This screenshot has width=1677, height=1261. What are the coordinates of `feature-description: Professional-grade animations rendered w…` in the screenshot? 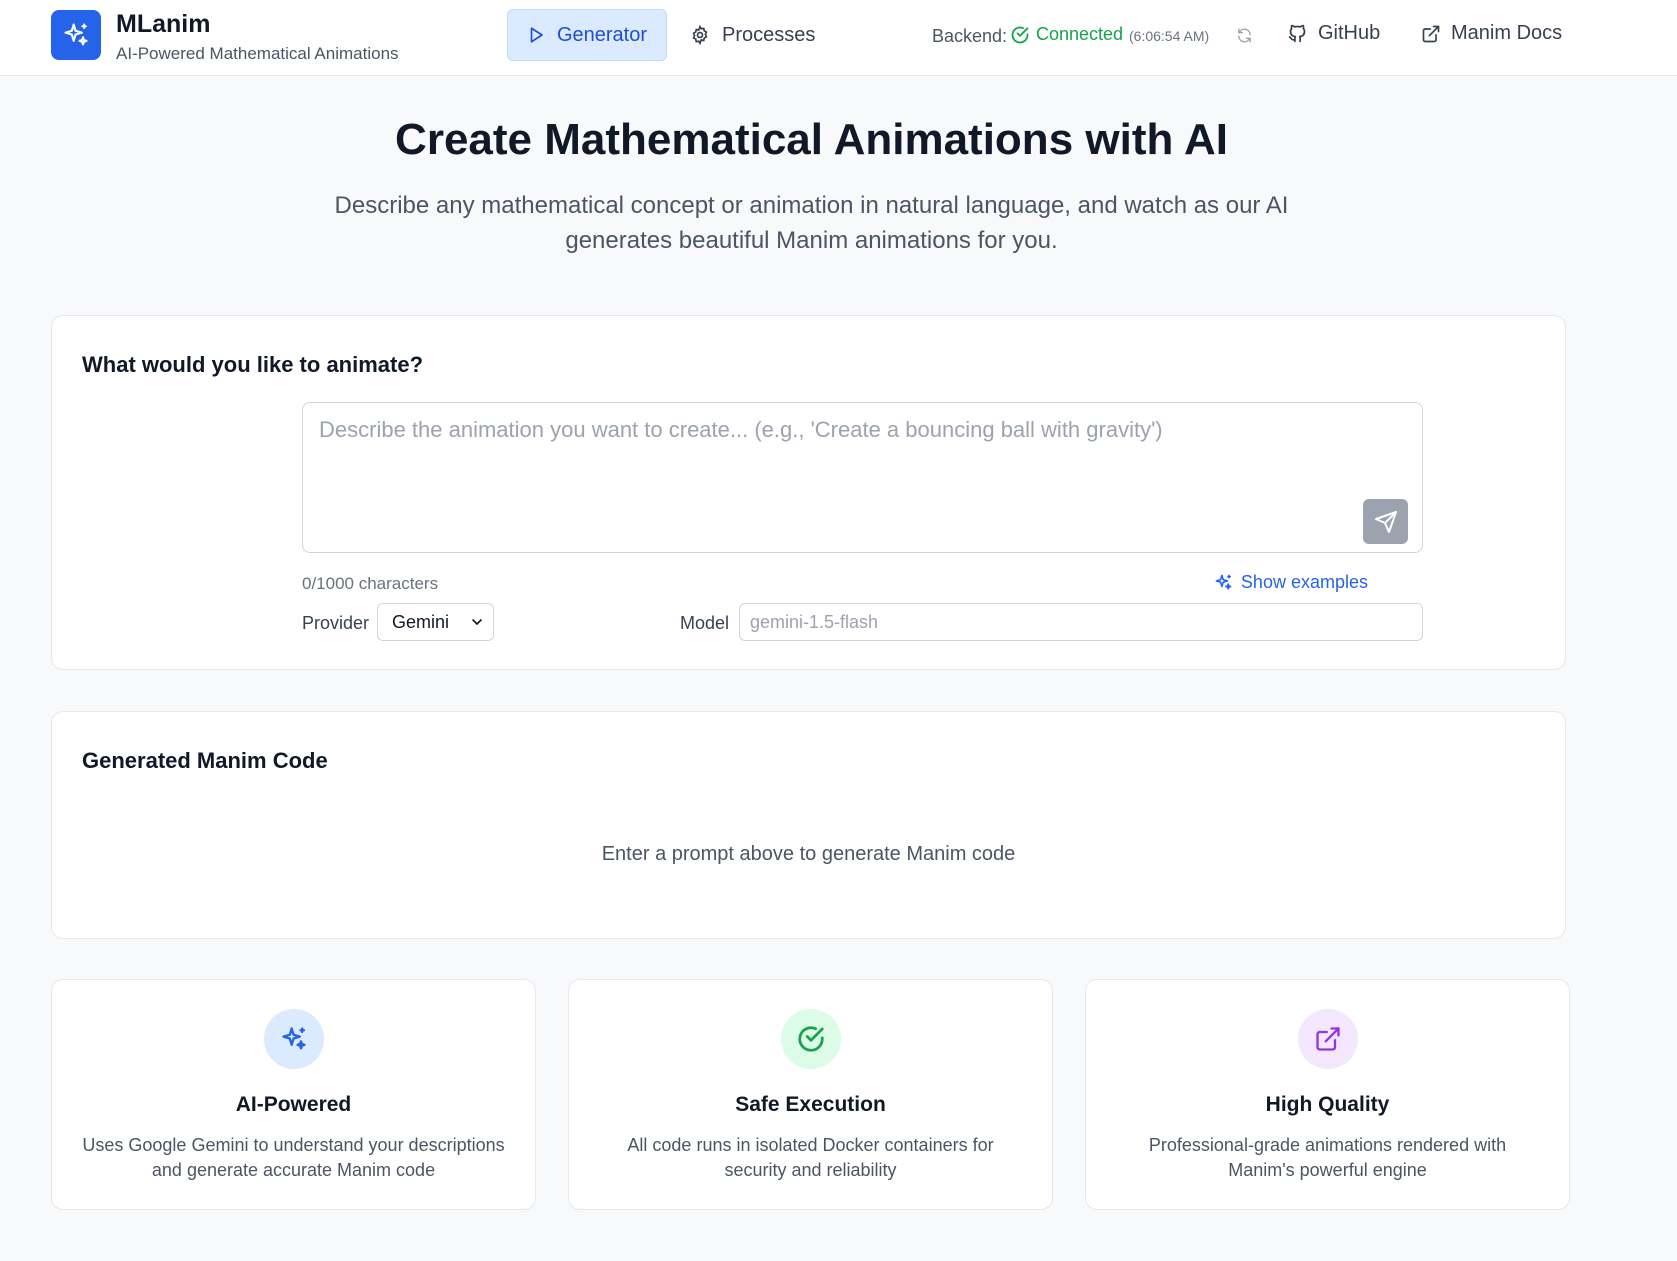 It's located at (1327, 1157).